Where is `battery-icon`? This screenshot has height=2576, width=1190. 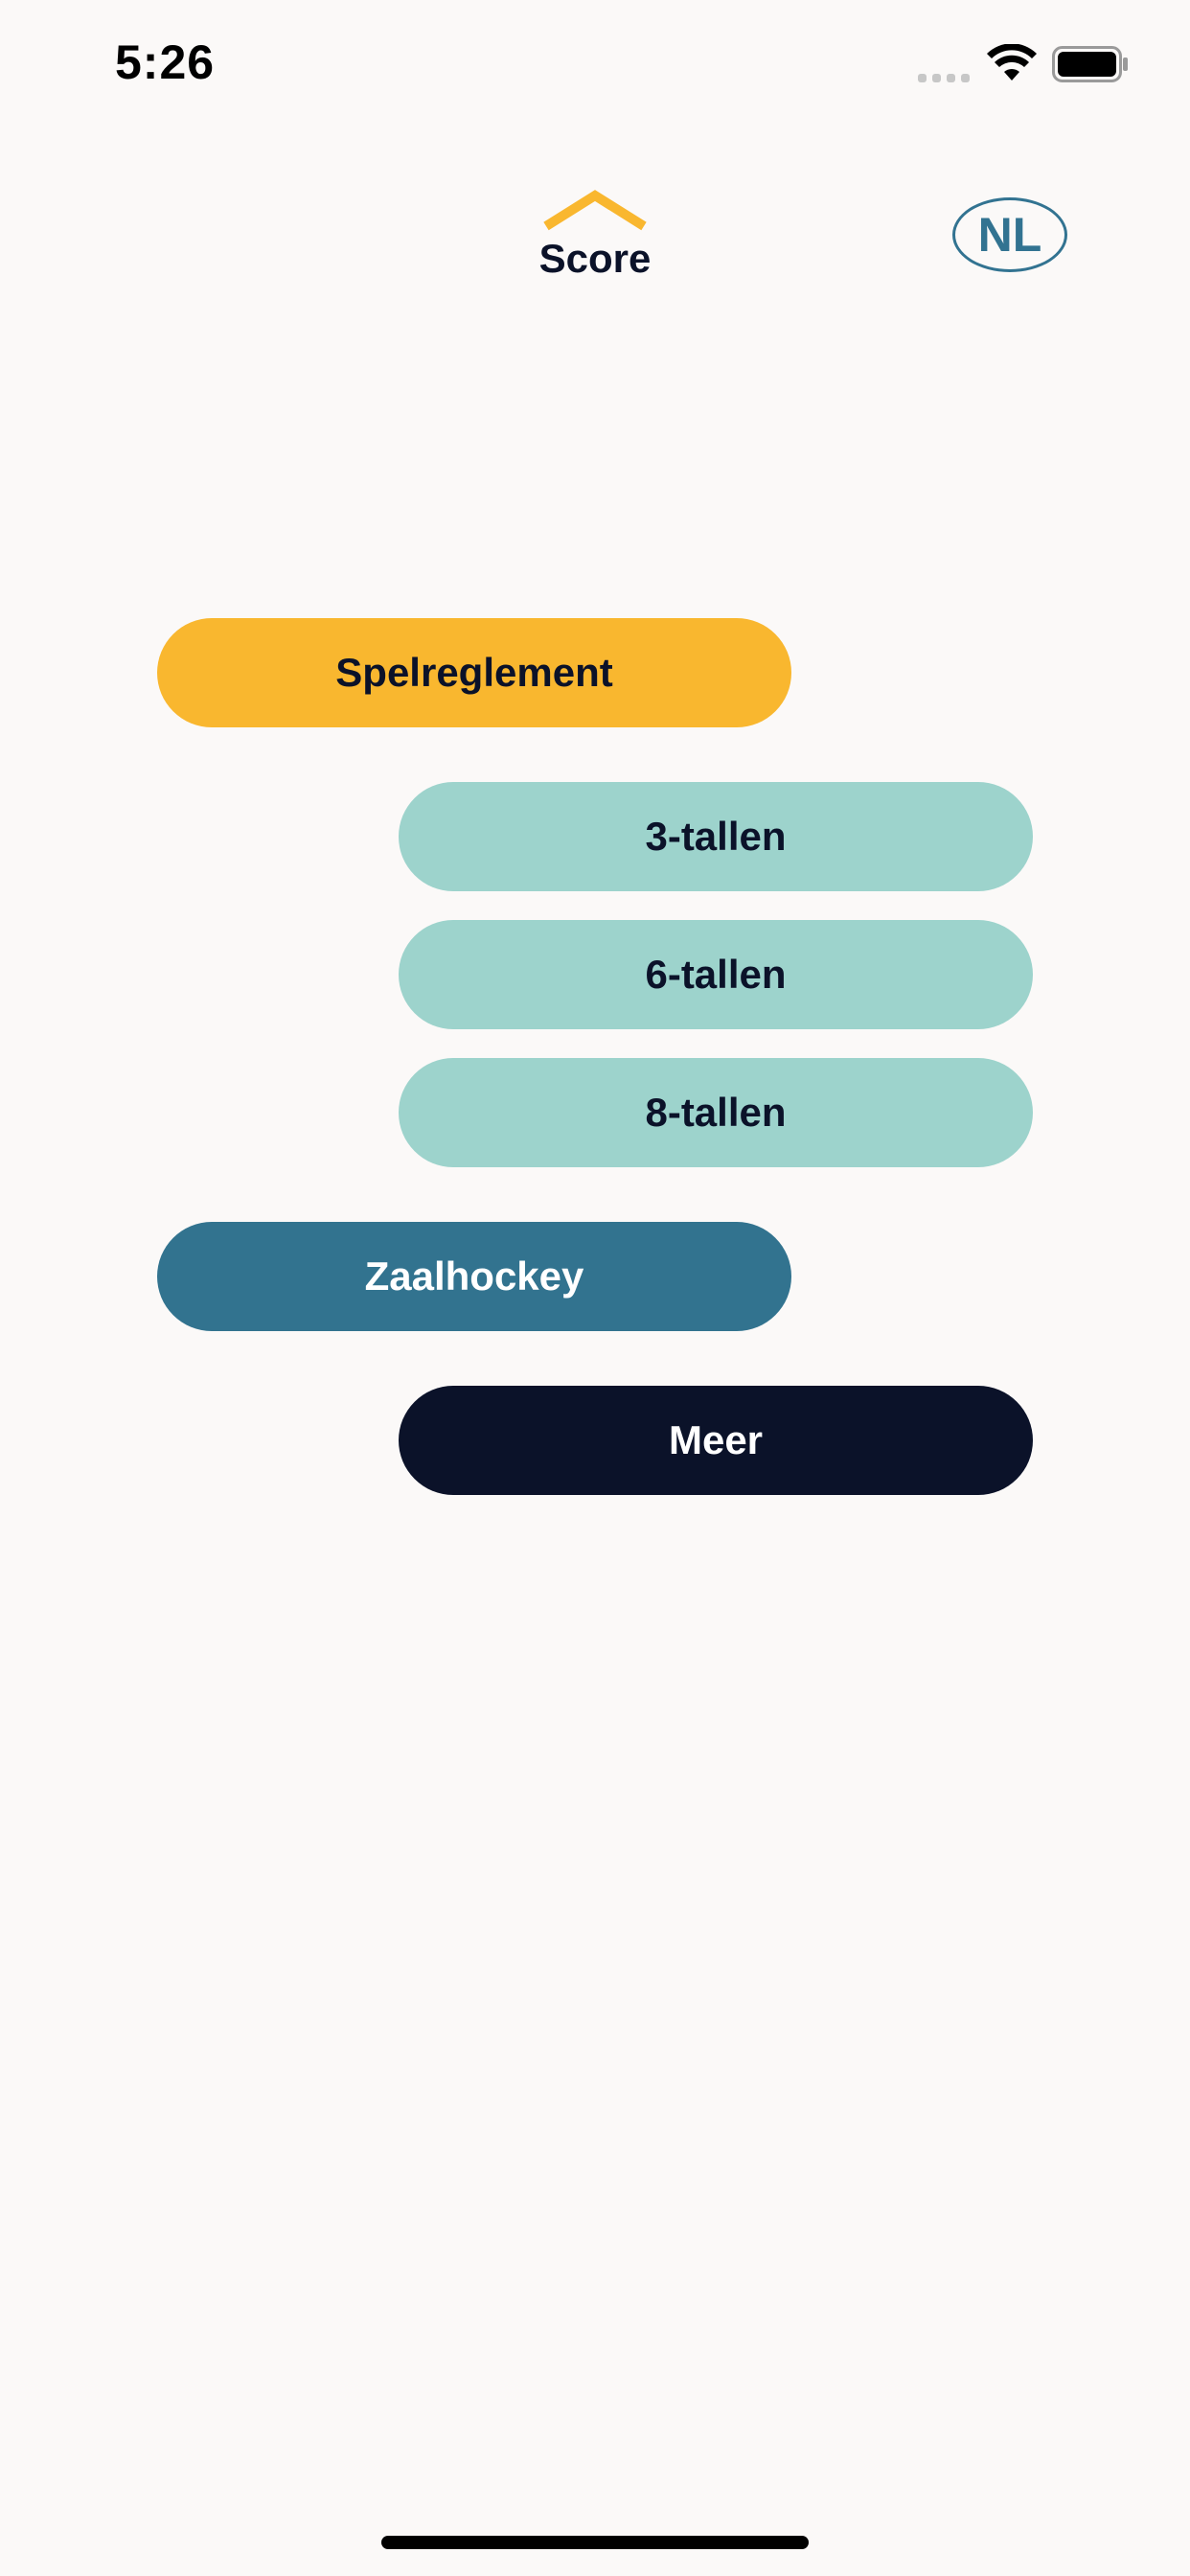 battery-icon is located at coordinates (1090, 64).